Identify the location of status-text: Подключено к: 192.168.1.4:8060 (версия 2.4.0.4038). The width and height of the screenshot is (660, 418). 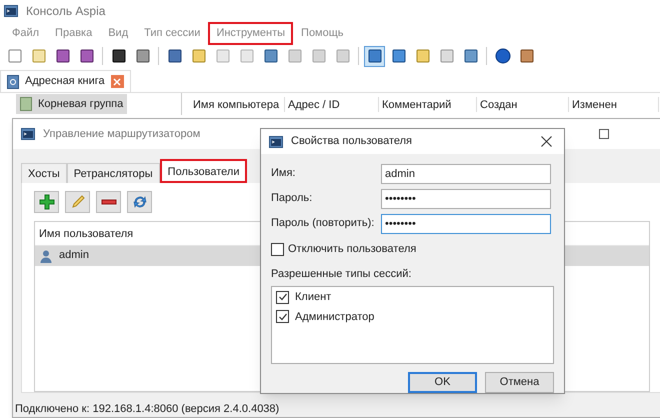
(147, 409).